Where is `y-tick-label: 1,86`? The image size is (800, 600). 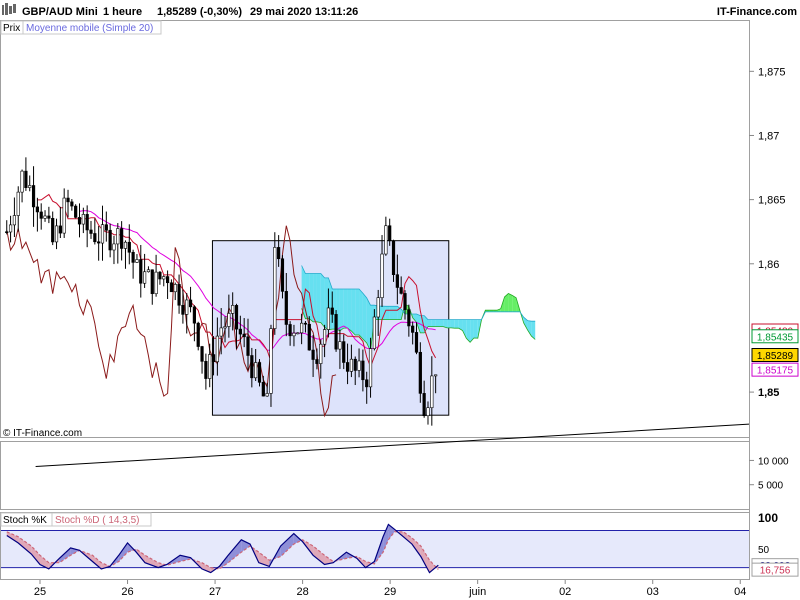
y-tick-label: 1,86 is located at coordinates (768, 265).